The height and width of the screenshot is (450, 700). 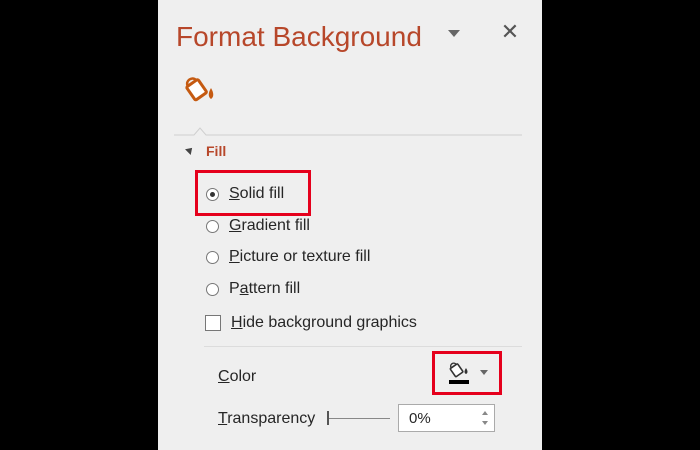 I want to click on radio-button-checked, so click(x=212, y=194).